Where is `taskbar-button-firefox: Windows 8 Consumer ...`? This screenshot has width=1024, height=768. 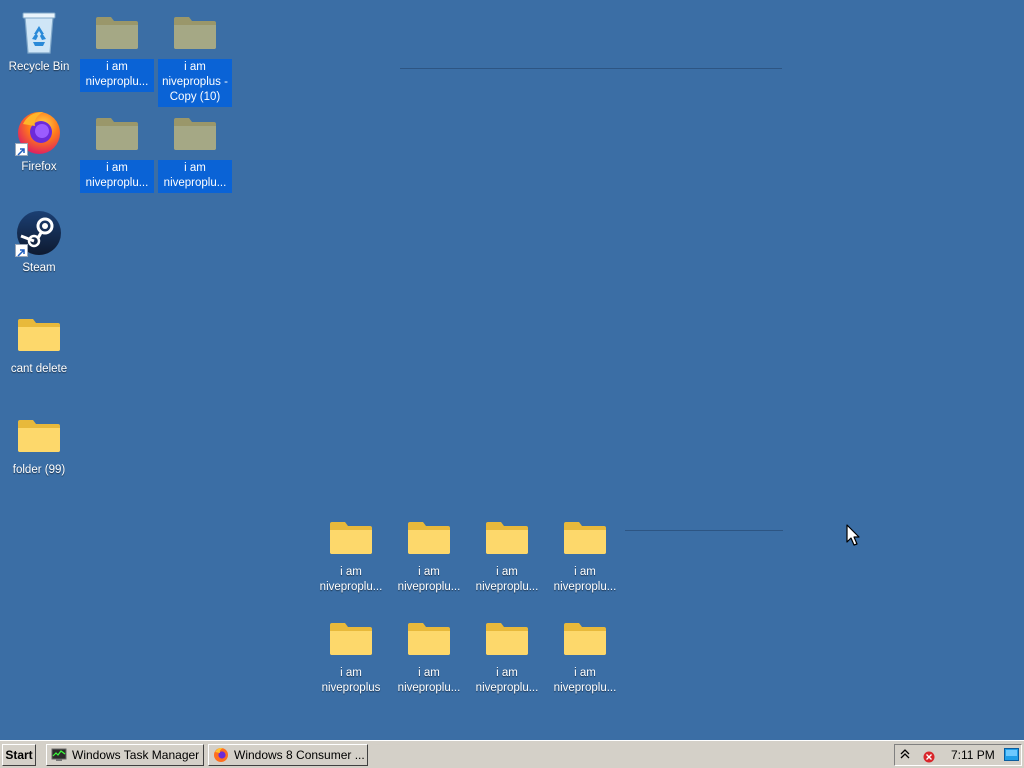
taskbar-button-firefox: Windows 8 Consumer ... is located at coordinates (288, 755).